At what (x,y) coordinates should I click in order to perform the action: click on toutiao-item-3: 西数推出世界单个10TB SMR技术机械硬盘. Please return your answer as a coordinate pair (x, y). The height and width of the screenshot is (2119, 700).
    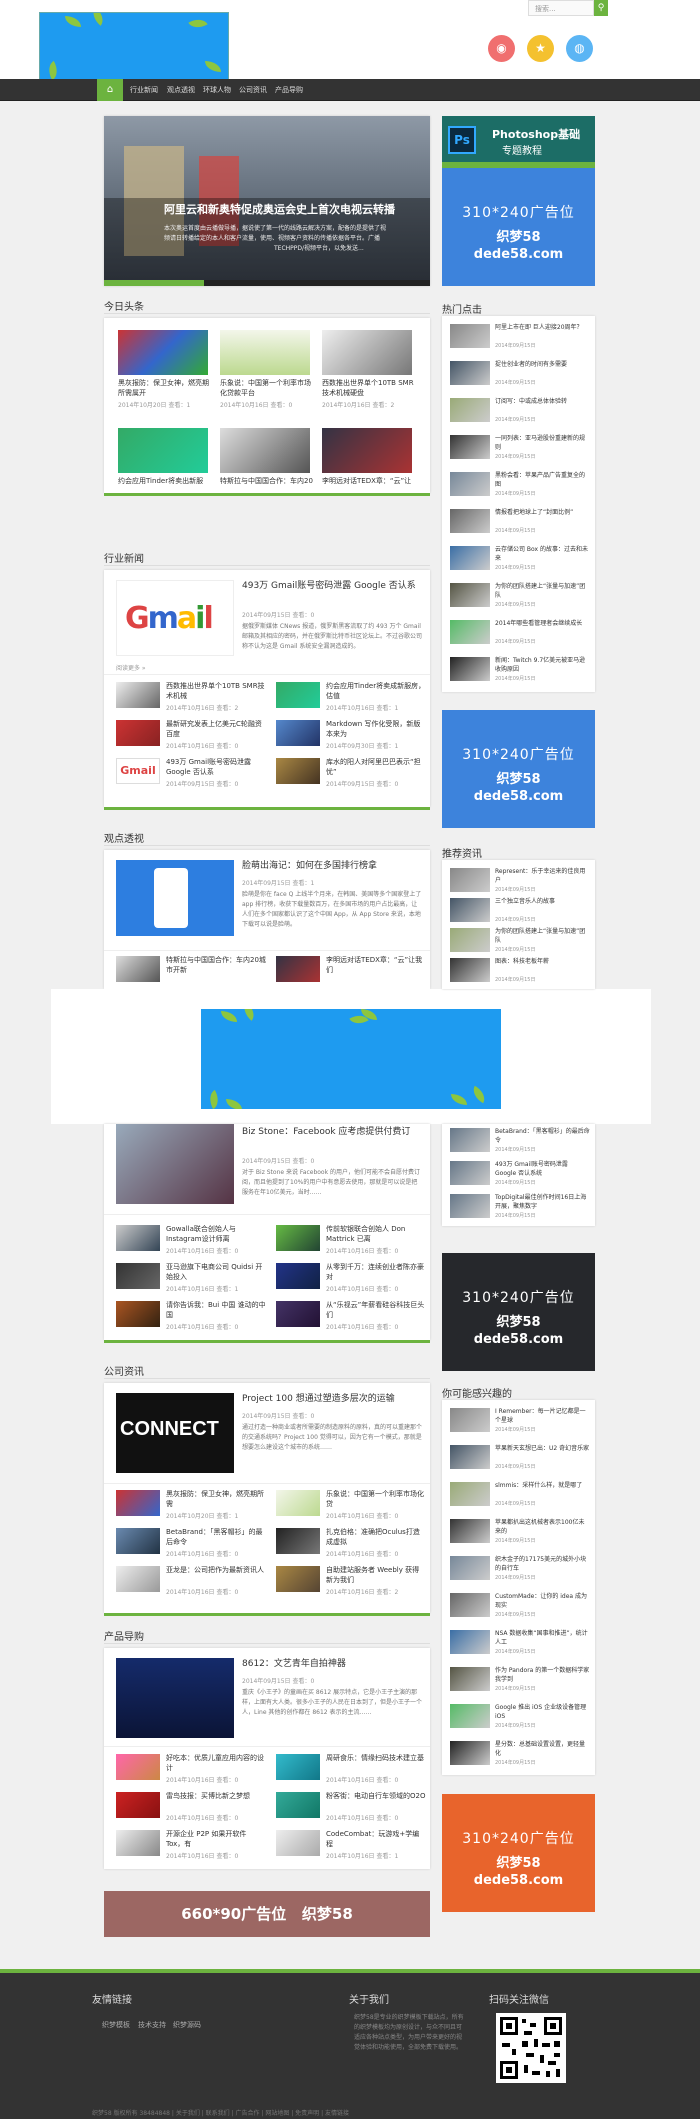
    Looking at the image, I should click on (369, 388).